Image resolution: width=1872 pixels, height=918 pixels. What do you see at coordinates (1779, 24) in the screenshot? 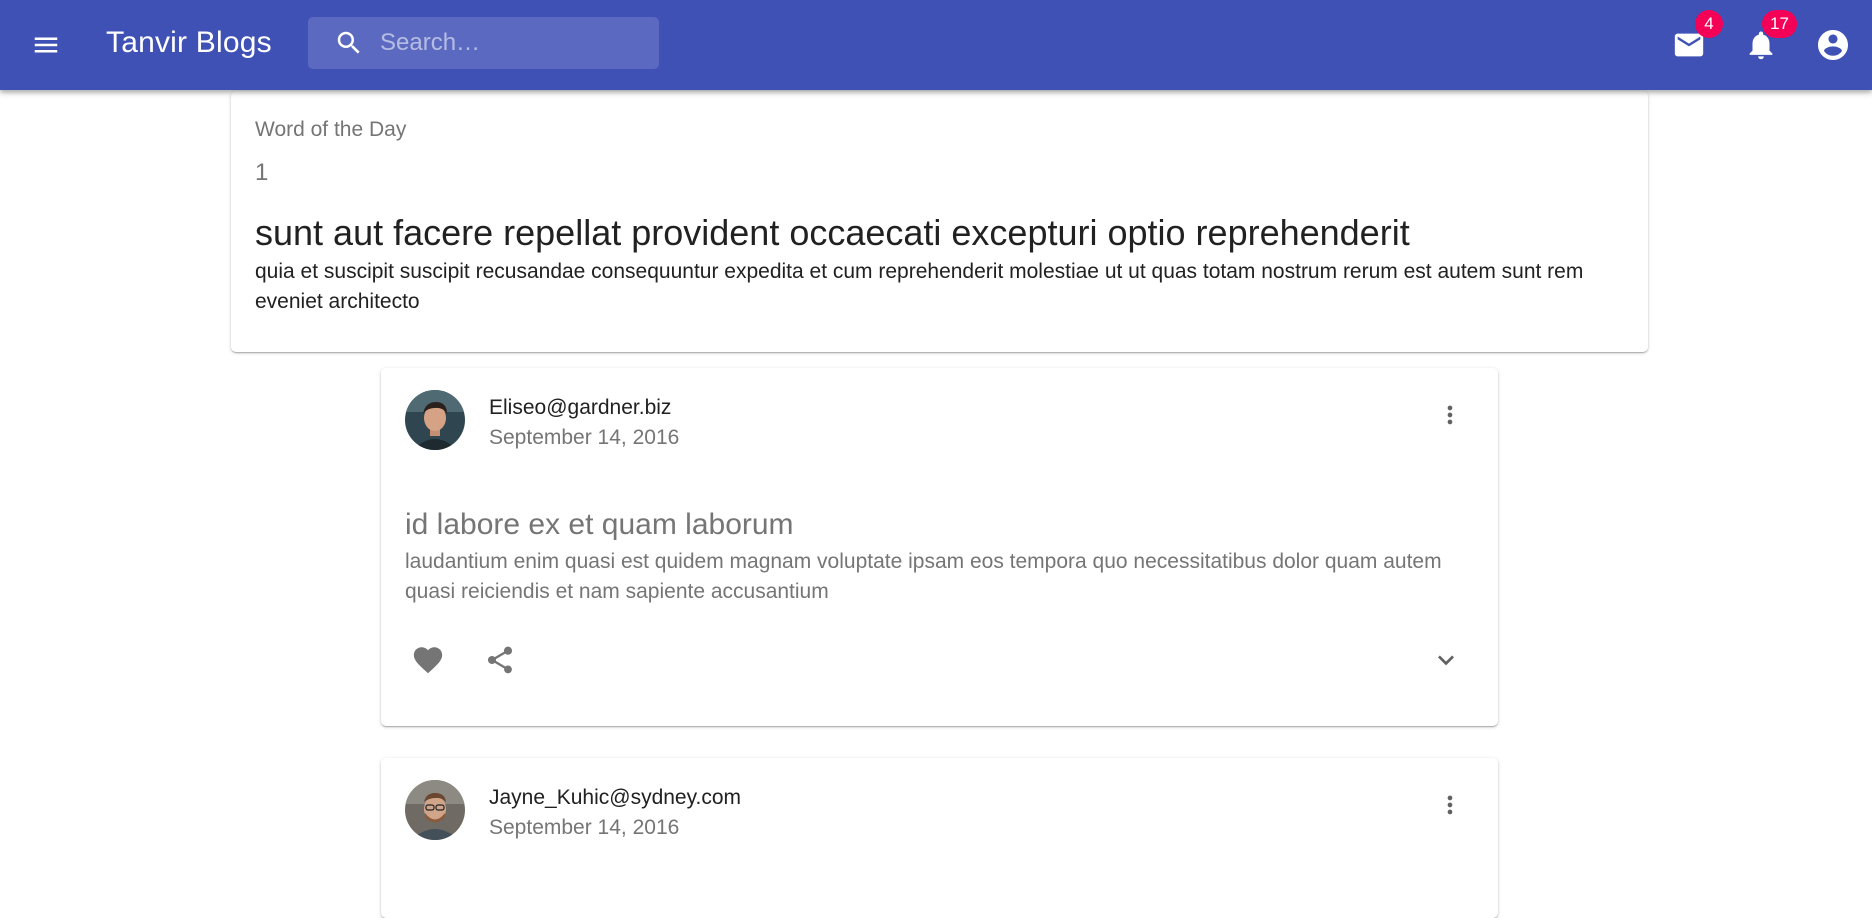
I see `notifications-badge: 17` at bounding box center [1779, 24].